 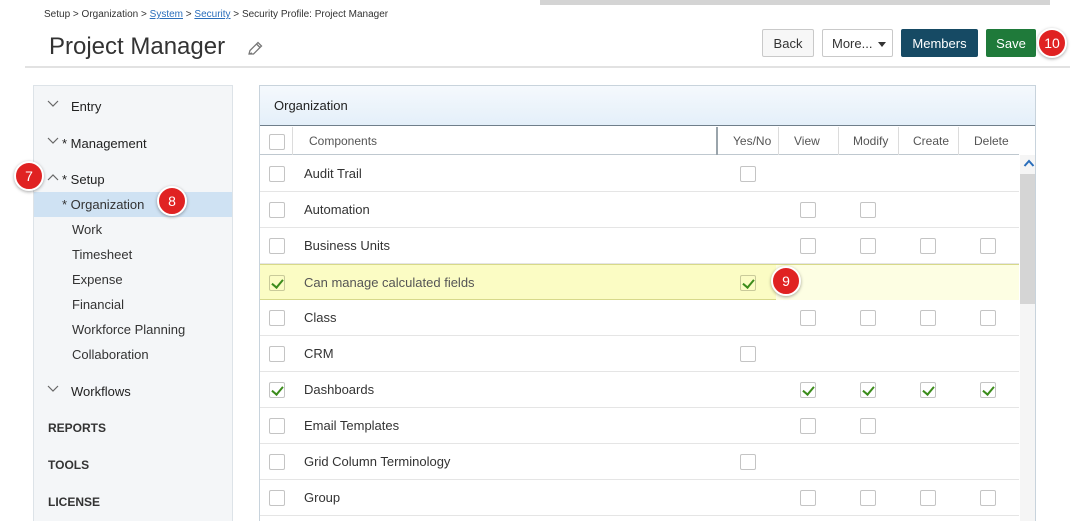 I want to click on component-name: Grid Column Terminology, so click(x=377, y=461).